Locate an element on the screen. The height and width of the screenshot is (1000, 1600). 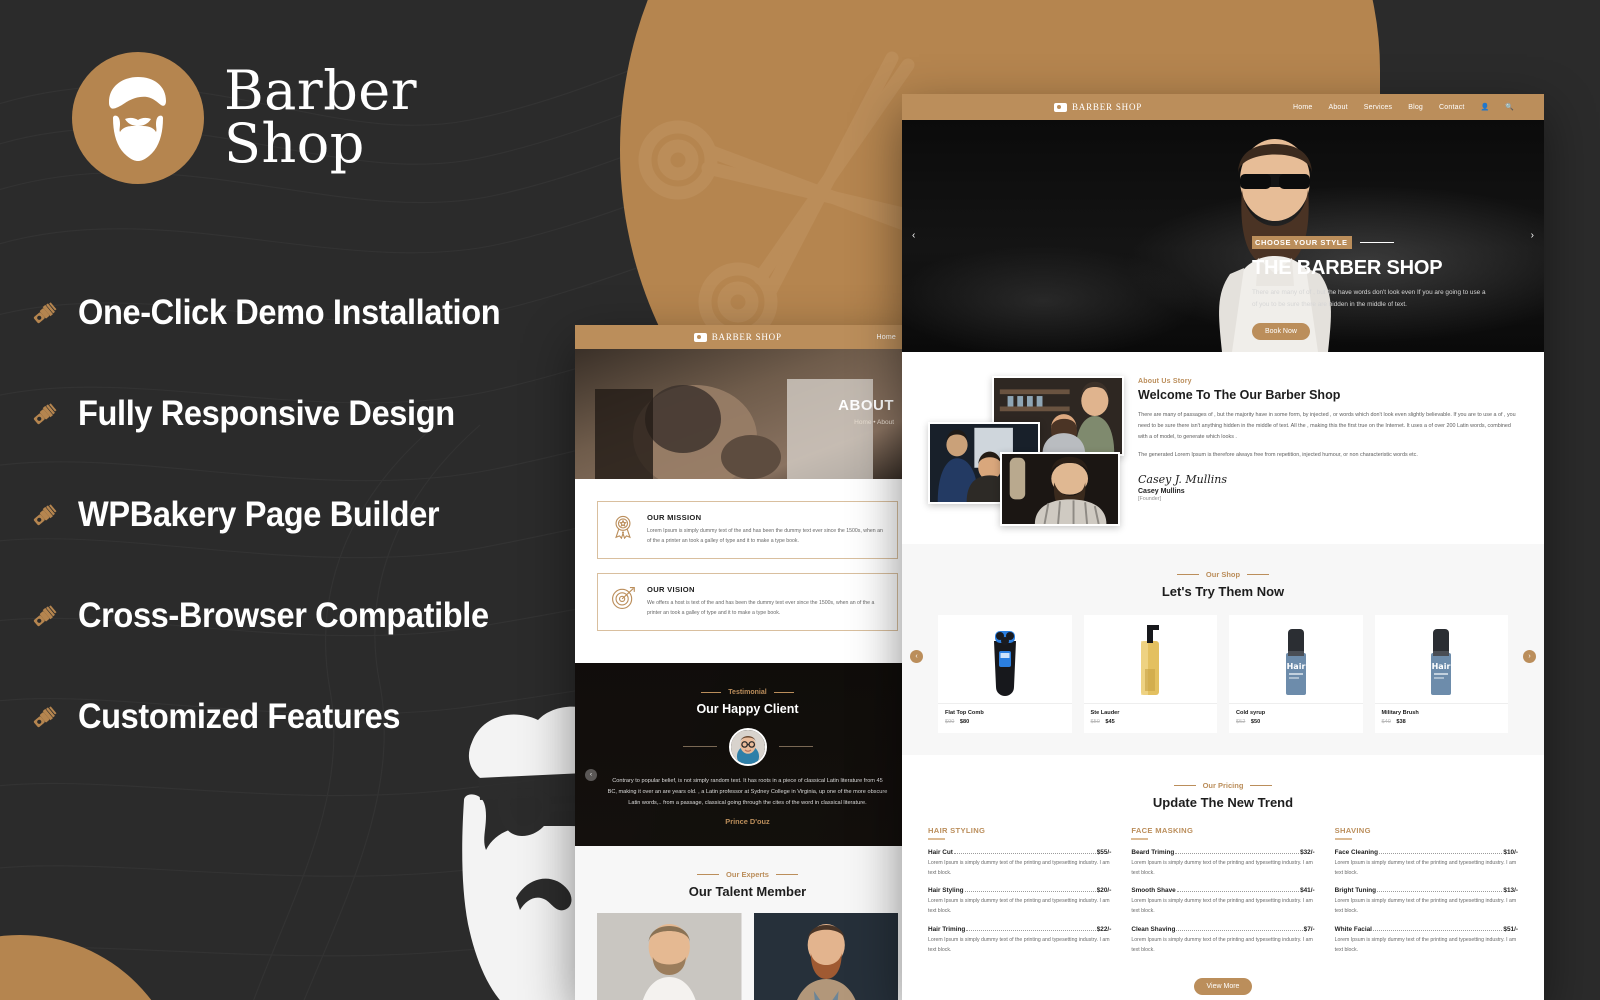
service-name: Beard Triming is located at coordinates (1153, 852).